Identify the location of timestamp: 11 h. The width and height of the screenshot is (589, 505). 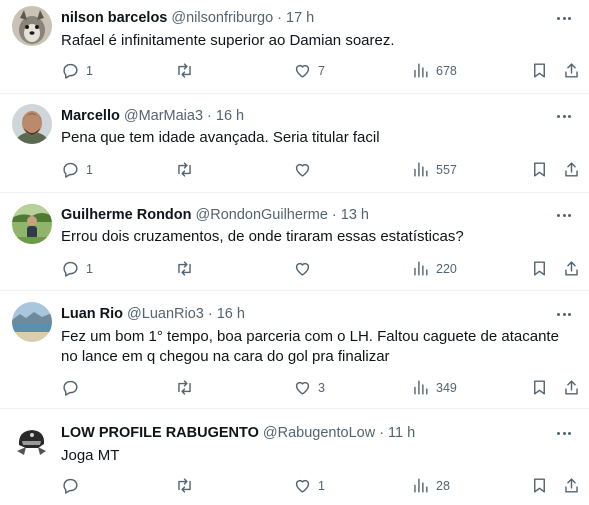
(401, 433).